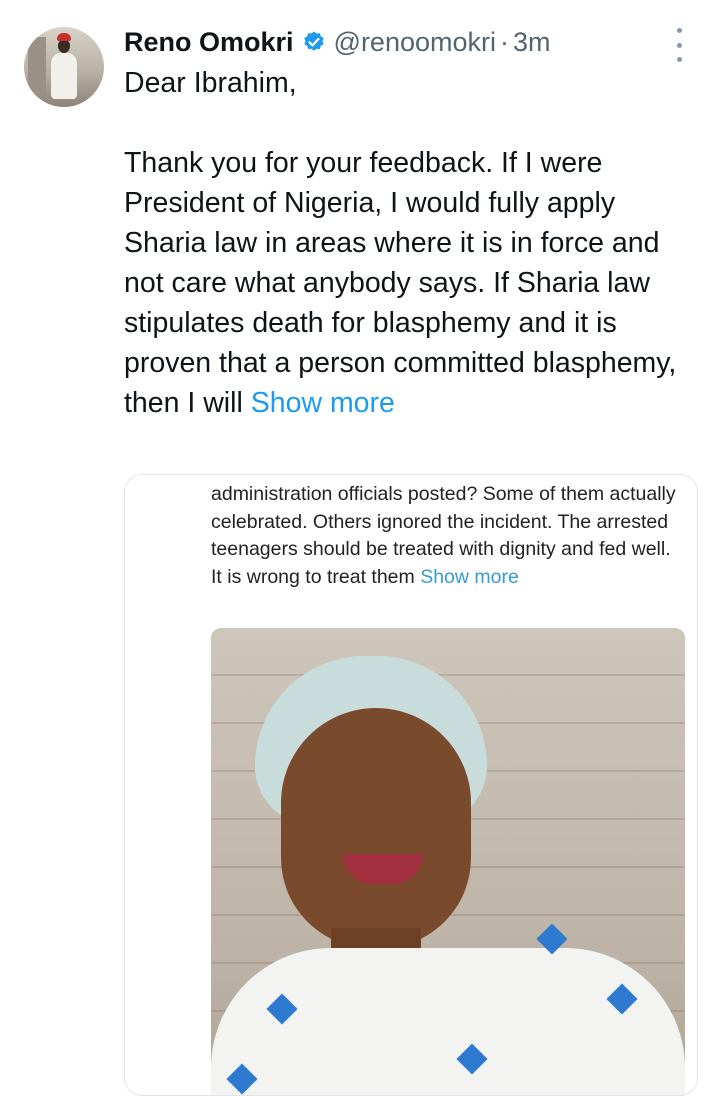 The image size is (719, 1096). What do you see at coordinates (209, 42) in the screenshot?
I see `author-name: Reno Omokri` at bounding box center [209, 42].